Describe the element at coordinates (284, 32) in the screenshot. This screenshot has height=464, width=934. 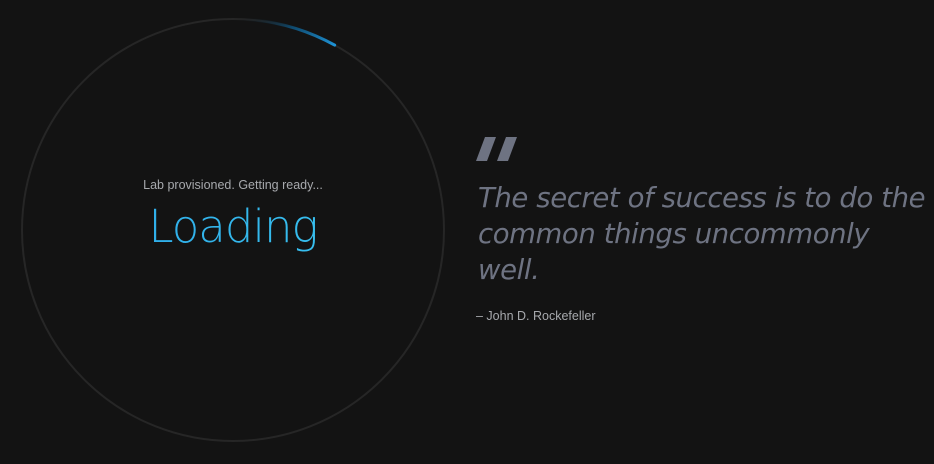
I see `progress-arc` at that location.